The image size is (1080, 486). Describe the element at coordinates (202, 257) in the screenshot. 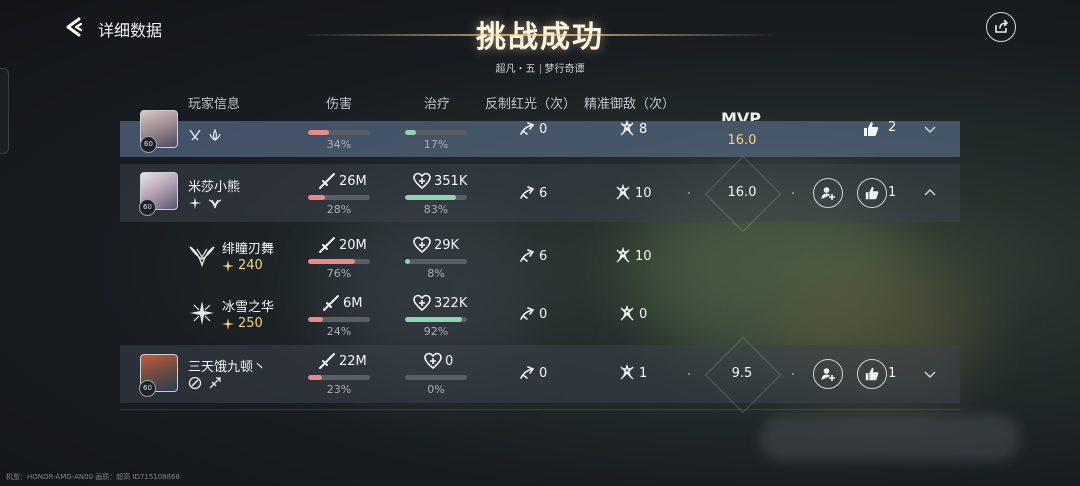

I see `weapon-crimson-blade-icon` at that location.